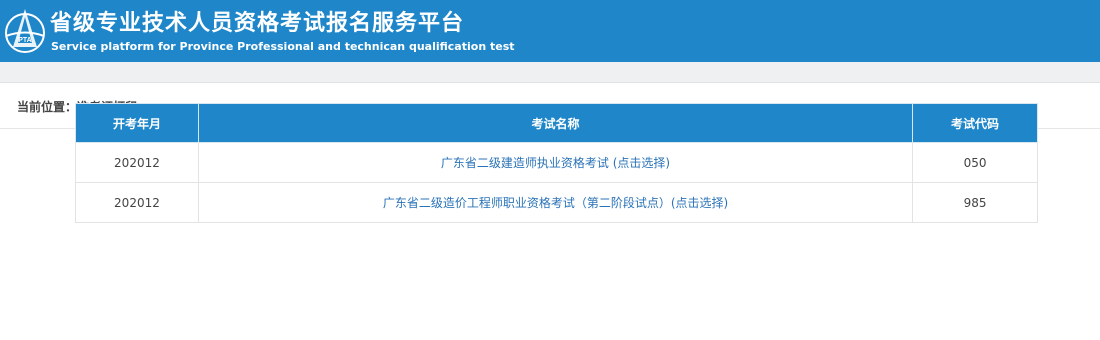 Image resolution: width=1100 pixels, height=340 pixels. I want to click on table-header-row: 开考年月 考试名称 考试代码, so click(556, 123).